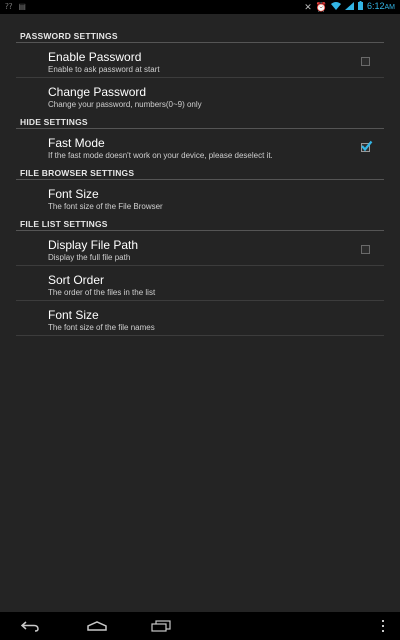 Image resolution: width=400 pixels, height=640 pixels. I want to click on menu-overflow-icon, so click(383, 626).